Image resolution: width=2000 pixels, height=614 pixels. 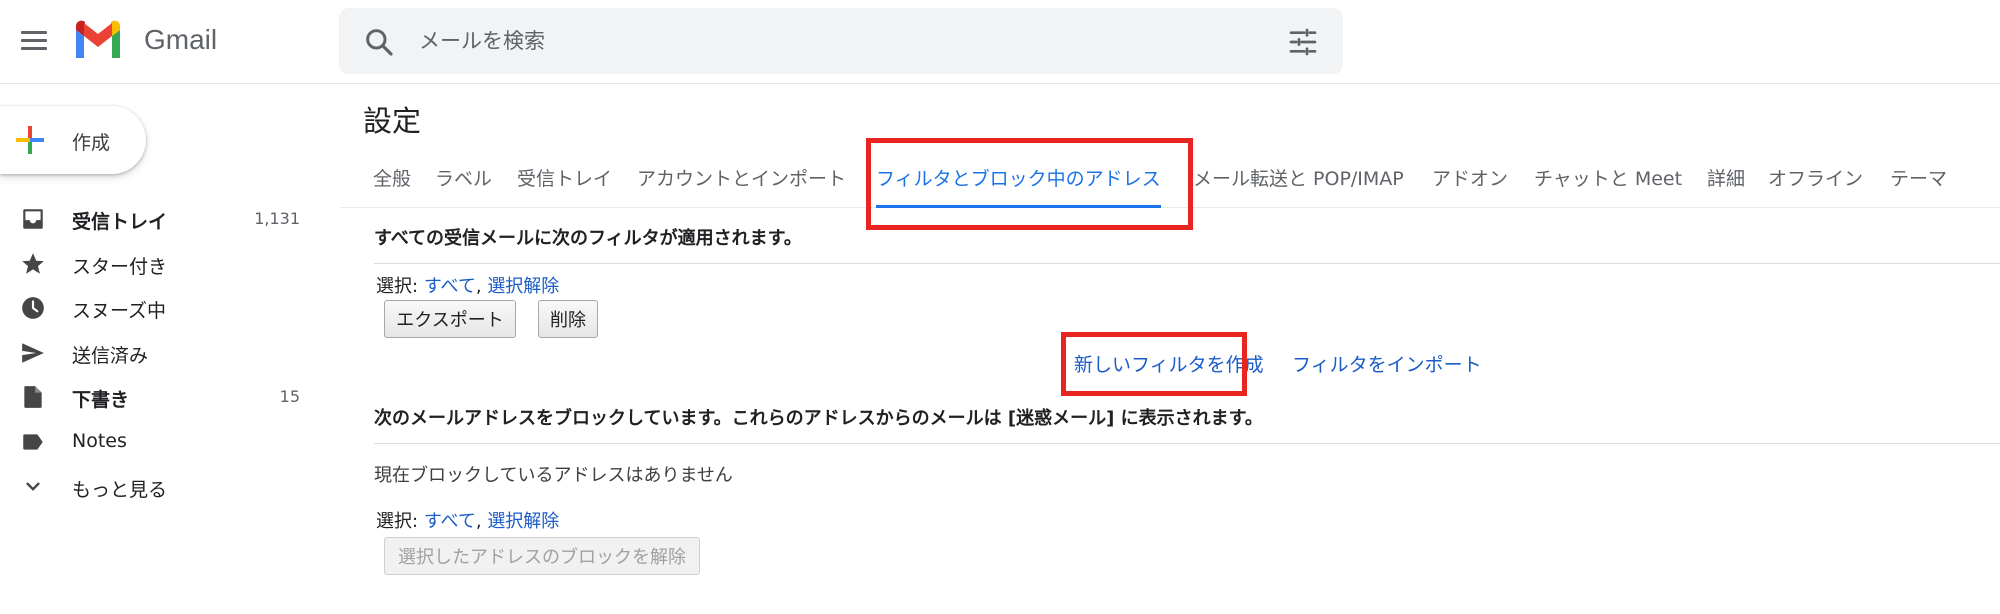 What do you see at coordinates (33, 263) in the screenshot?
I see `star-icon` at bounding box center [33, 263].